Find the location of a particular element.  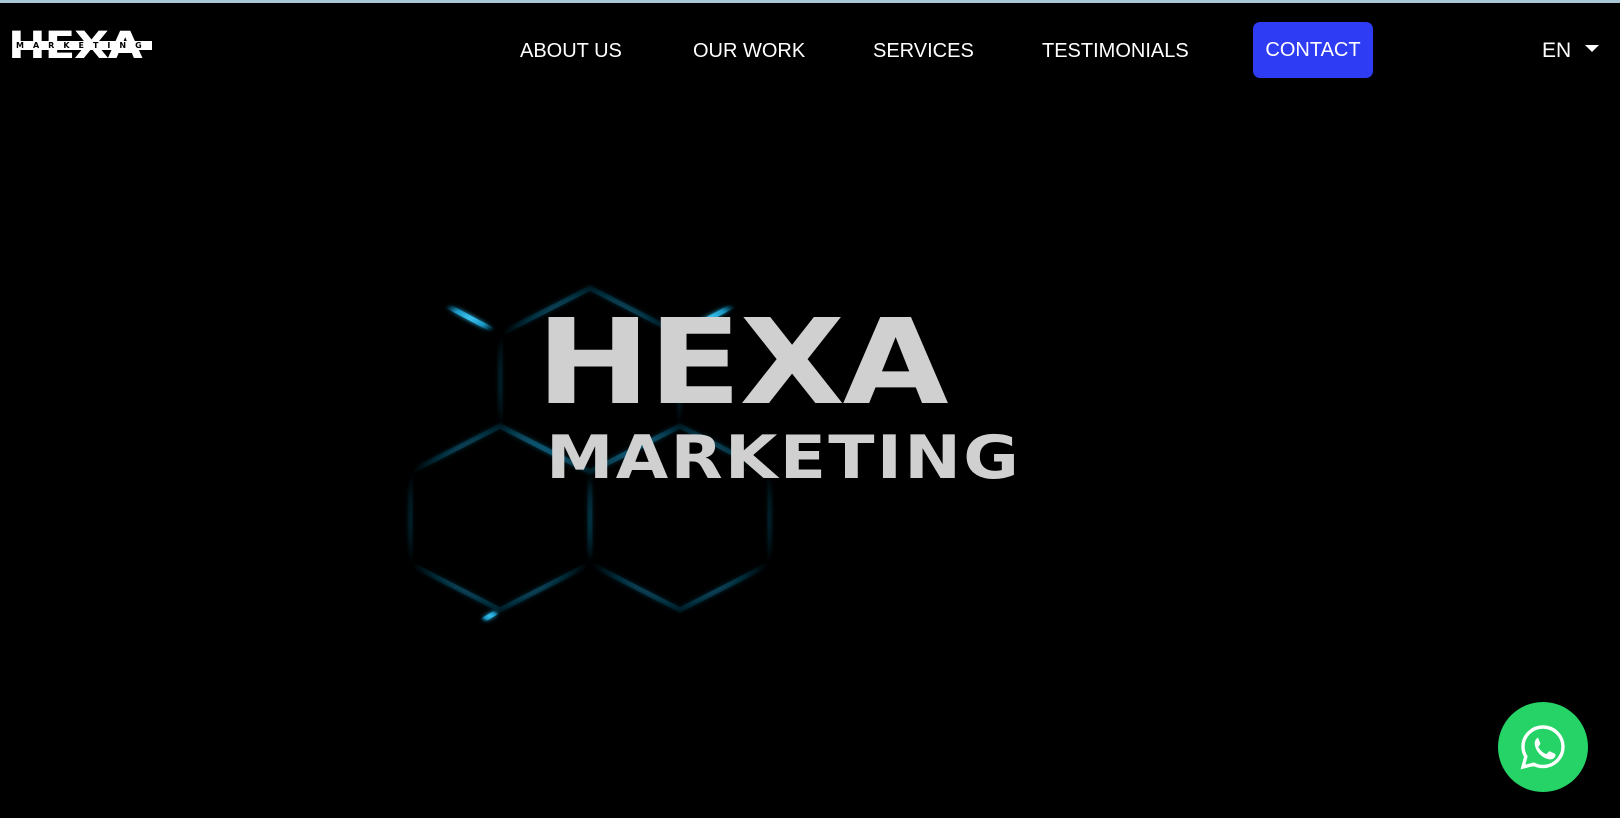

logo-subtext: MARKETING is located at coordinates (83, 45).